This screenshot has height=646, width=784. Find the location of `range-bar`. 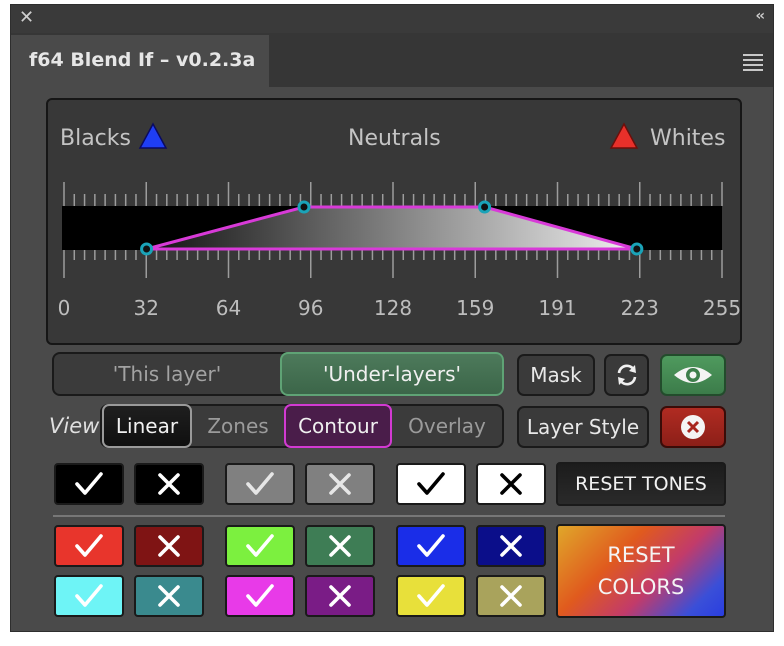

range-bar is located at coordinates (392, 228).